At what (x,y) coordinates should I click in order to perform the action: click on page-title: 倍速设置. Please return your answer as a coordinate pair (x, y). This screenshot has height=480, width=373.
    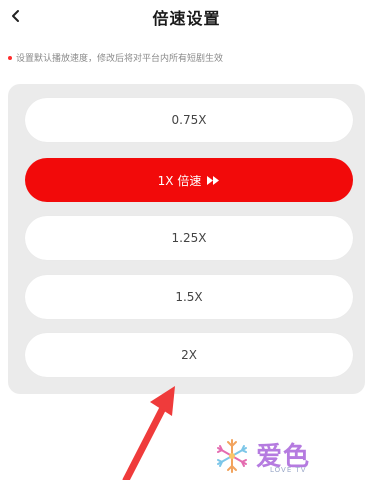
    Looking at the image, I should click on (186, 18).